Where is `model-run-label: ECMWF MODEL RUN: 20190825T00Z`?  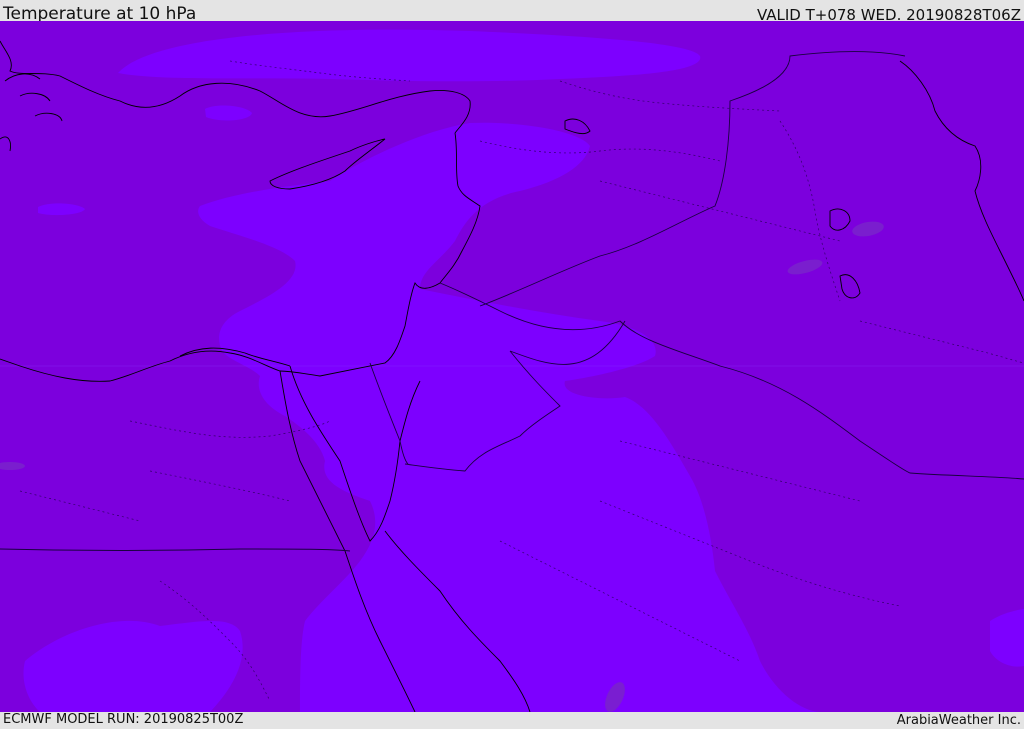 model-run-label: ECMWF MODEL RUN: 20190825T00Z is located at coordinates (123, 719).